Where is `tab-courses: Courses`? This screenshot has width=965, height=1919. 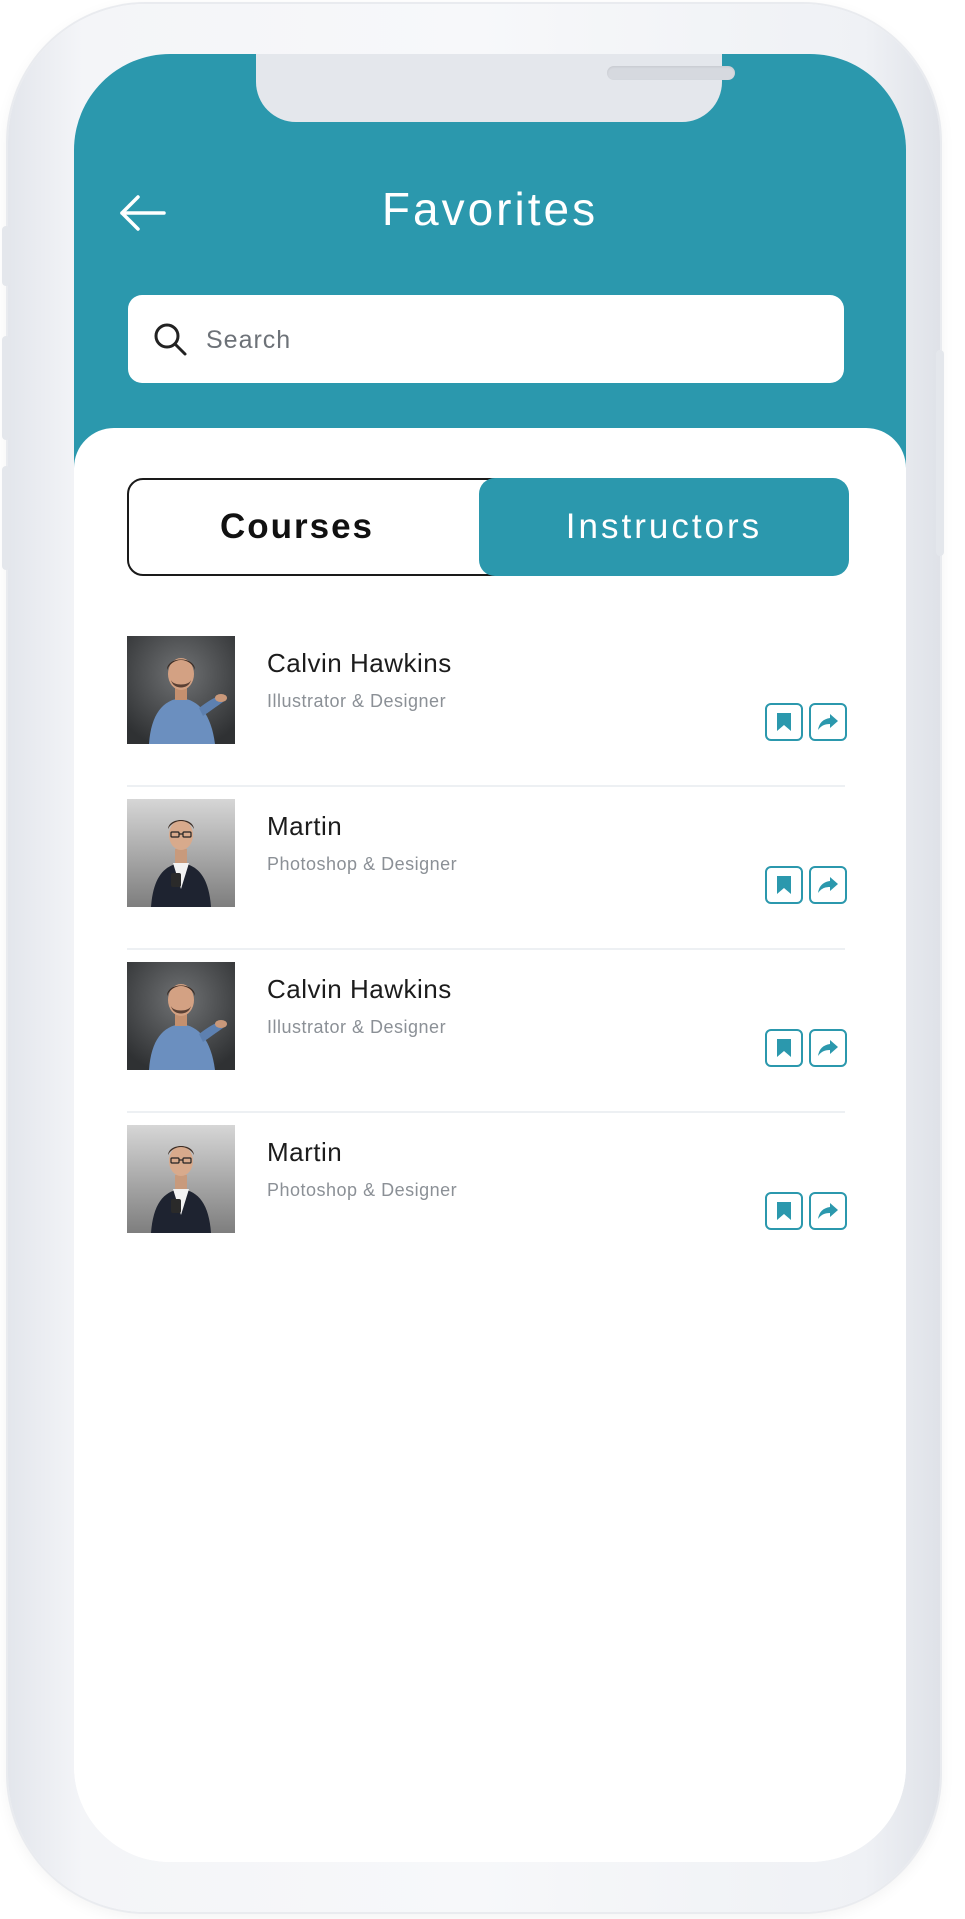 tab-courses: Courses is located at coordinates (297, 527).